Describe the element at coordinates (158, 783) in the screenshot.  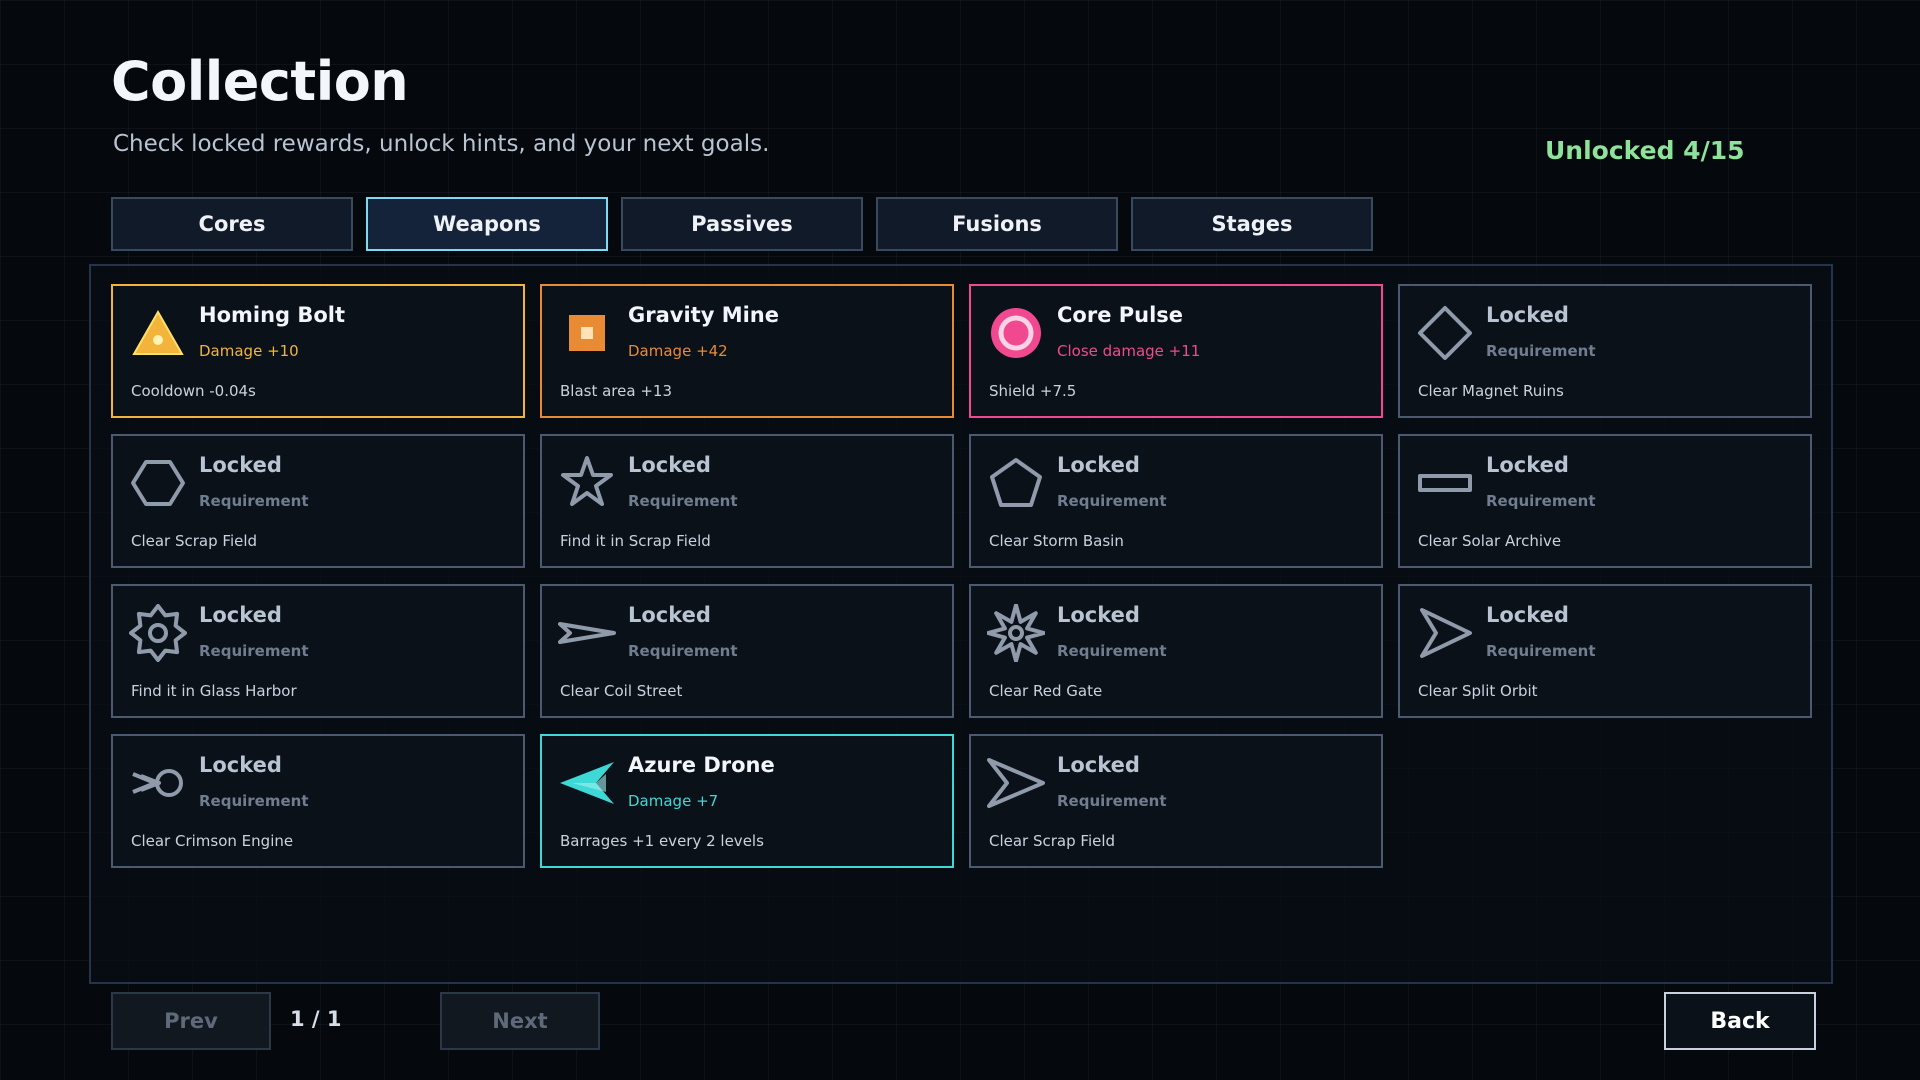
I see `engine-icon` at that location.